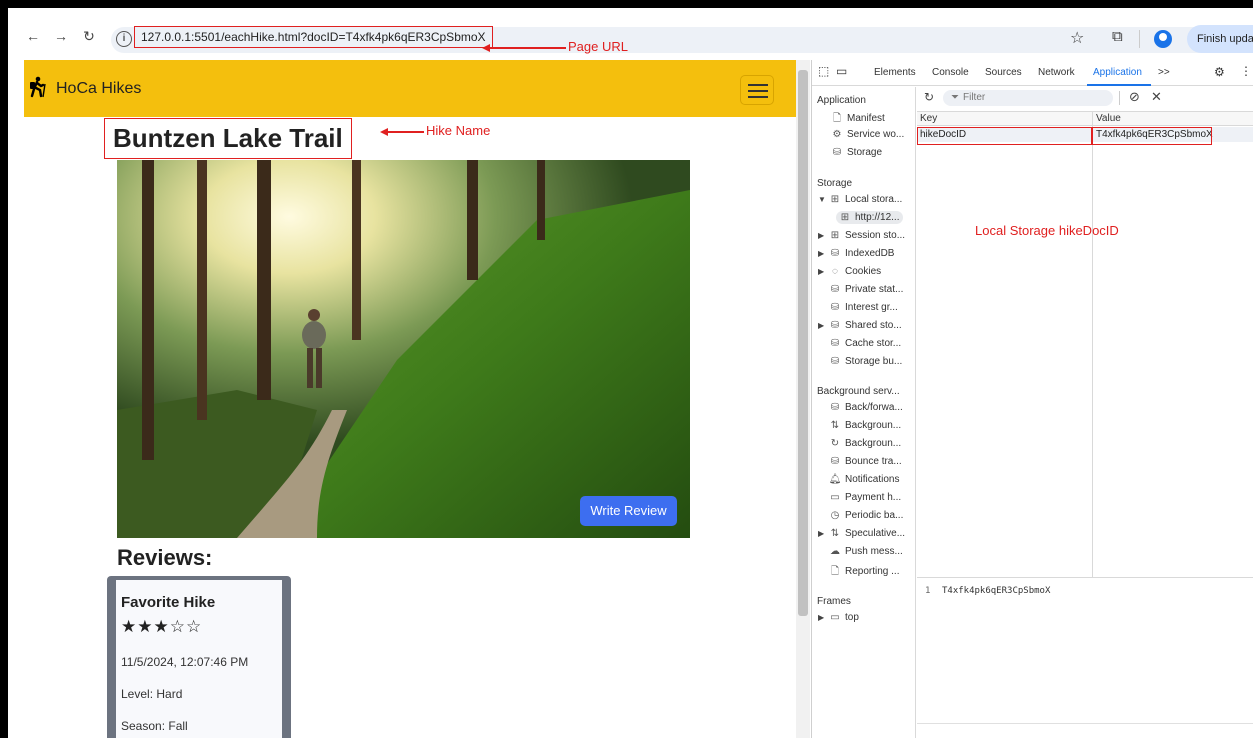 Image resolution: width=1253 pixels, height=738 pixels. What do you see at coordinates (1092, 136) in the screenshot?
I see `storage-row-highlight-divider` at bounding box center [1092, 136].